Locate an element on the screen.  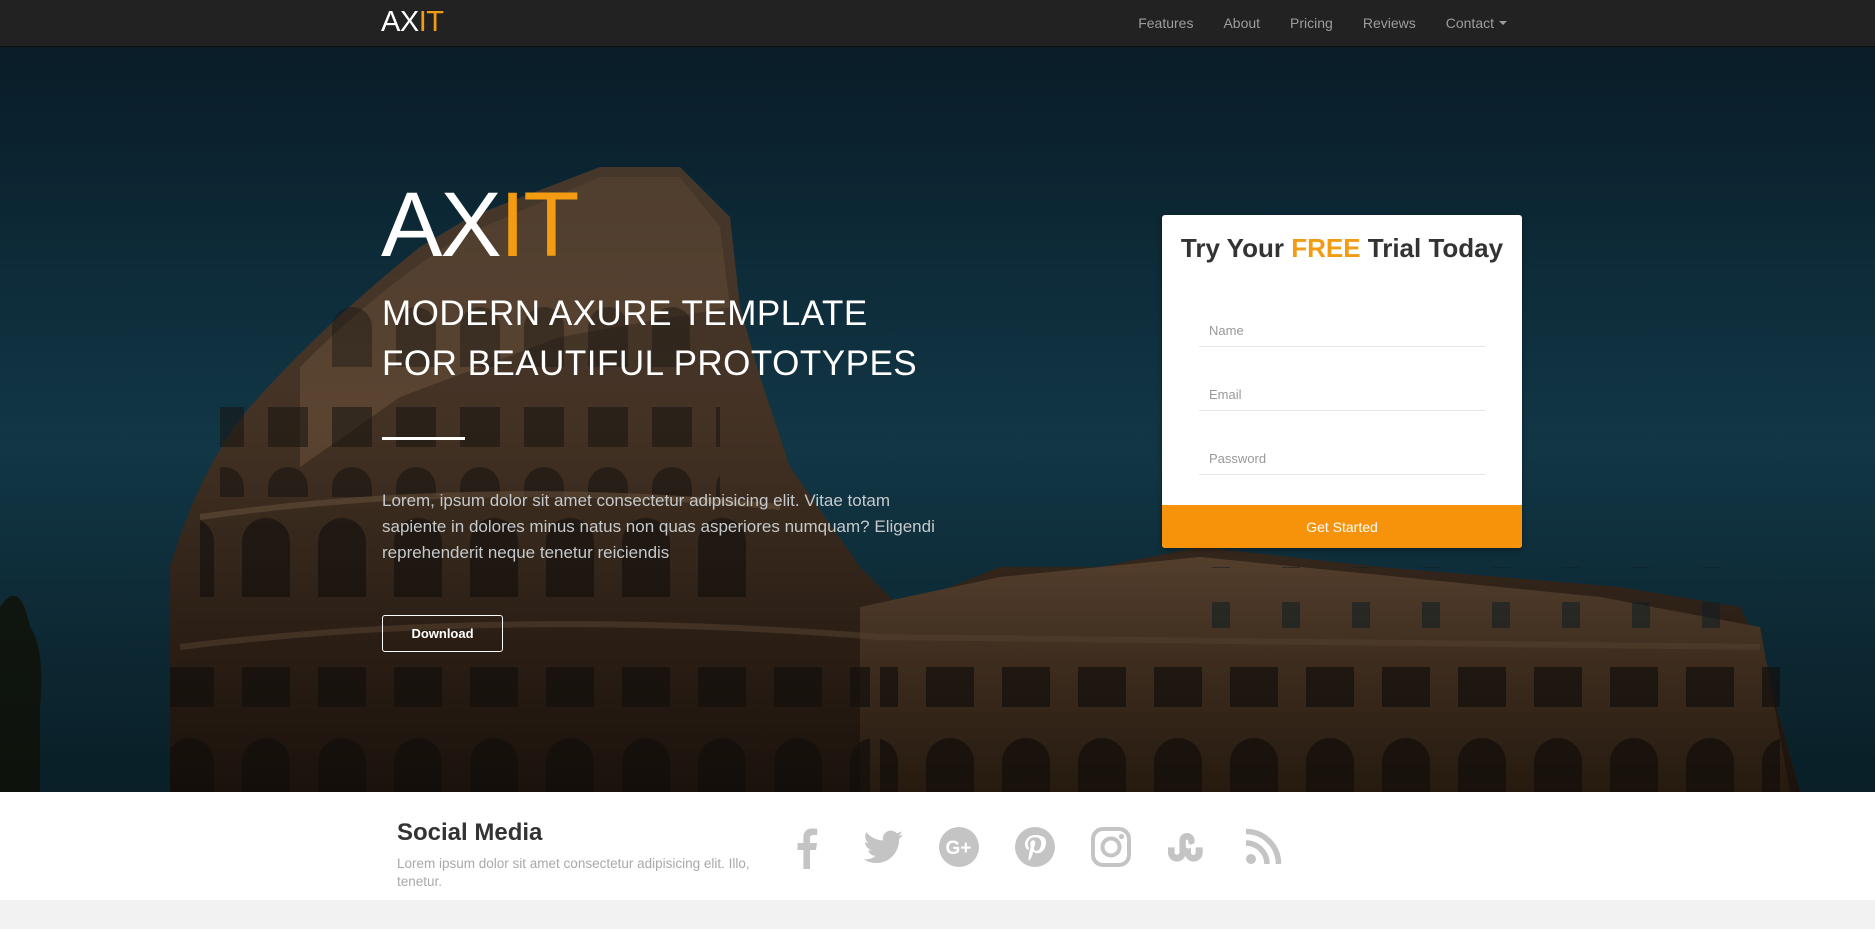
trial-signup-card: Try Your FREE Trial Today Get Started is located at coordinates (1342, 381).